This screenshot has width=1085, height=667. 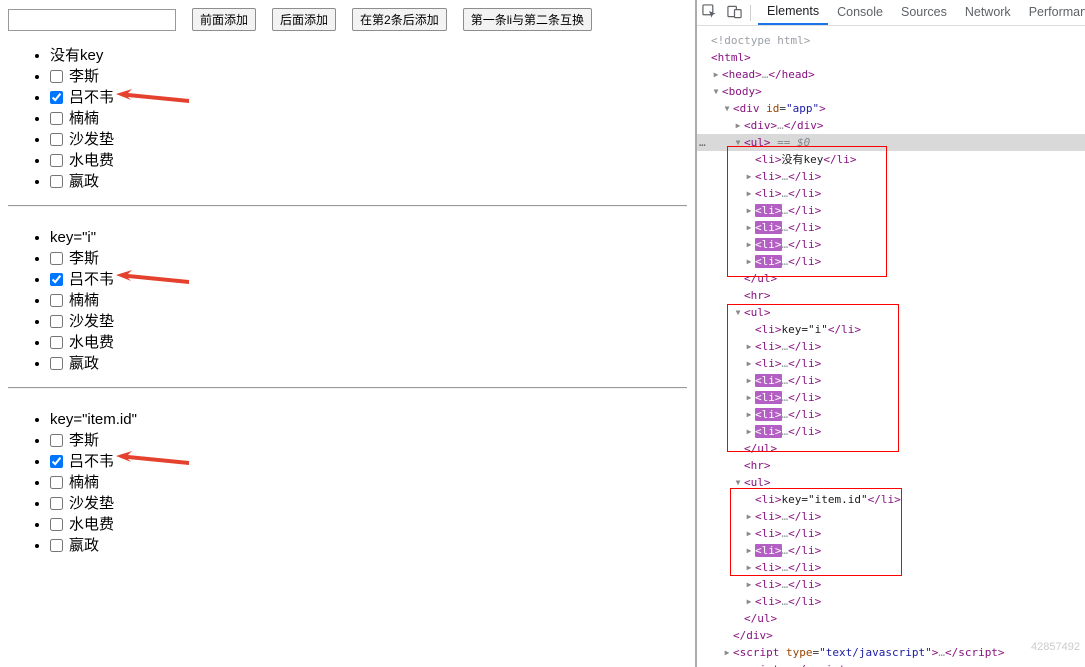 What do you see at coordinates (399, 19) in the screenshot?
I see `insert-after-second-button: 在第2条后添加` at bounding box center [399, 19].